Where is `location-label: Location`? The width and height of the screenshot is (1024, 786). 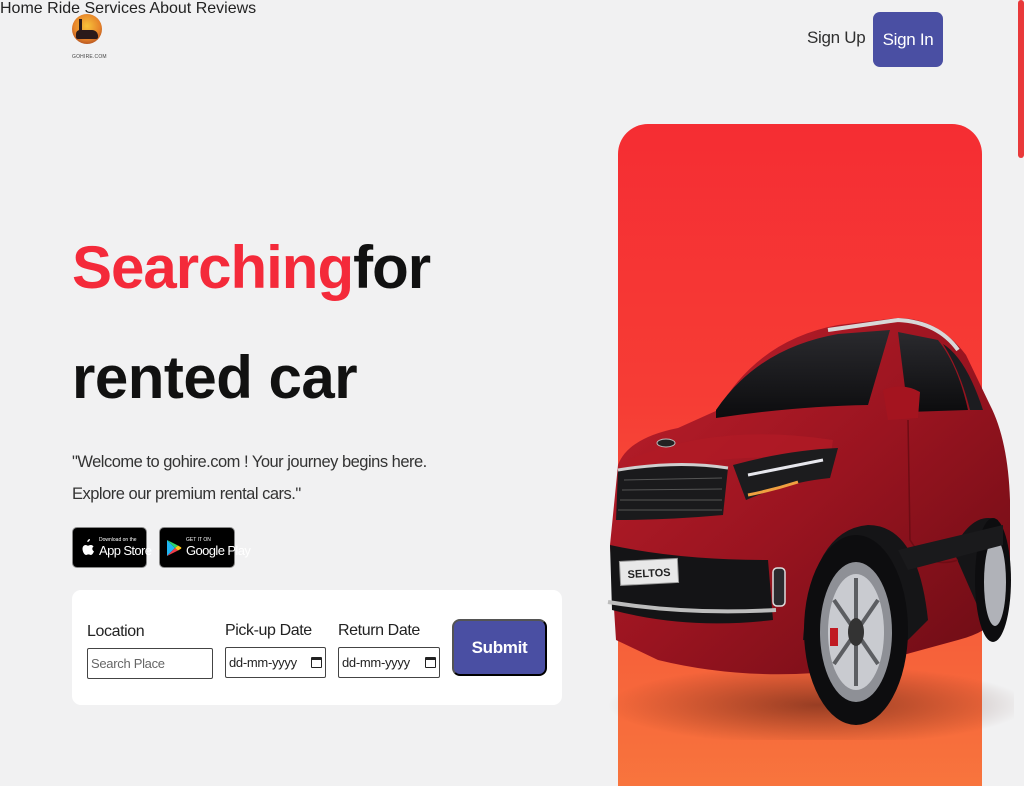 location-label: Location is located at coordinates (116, 631).